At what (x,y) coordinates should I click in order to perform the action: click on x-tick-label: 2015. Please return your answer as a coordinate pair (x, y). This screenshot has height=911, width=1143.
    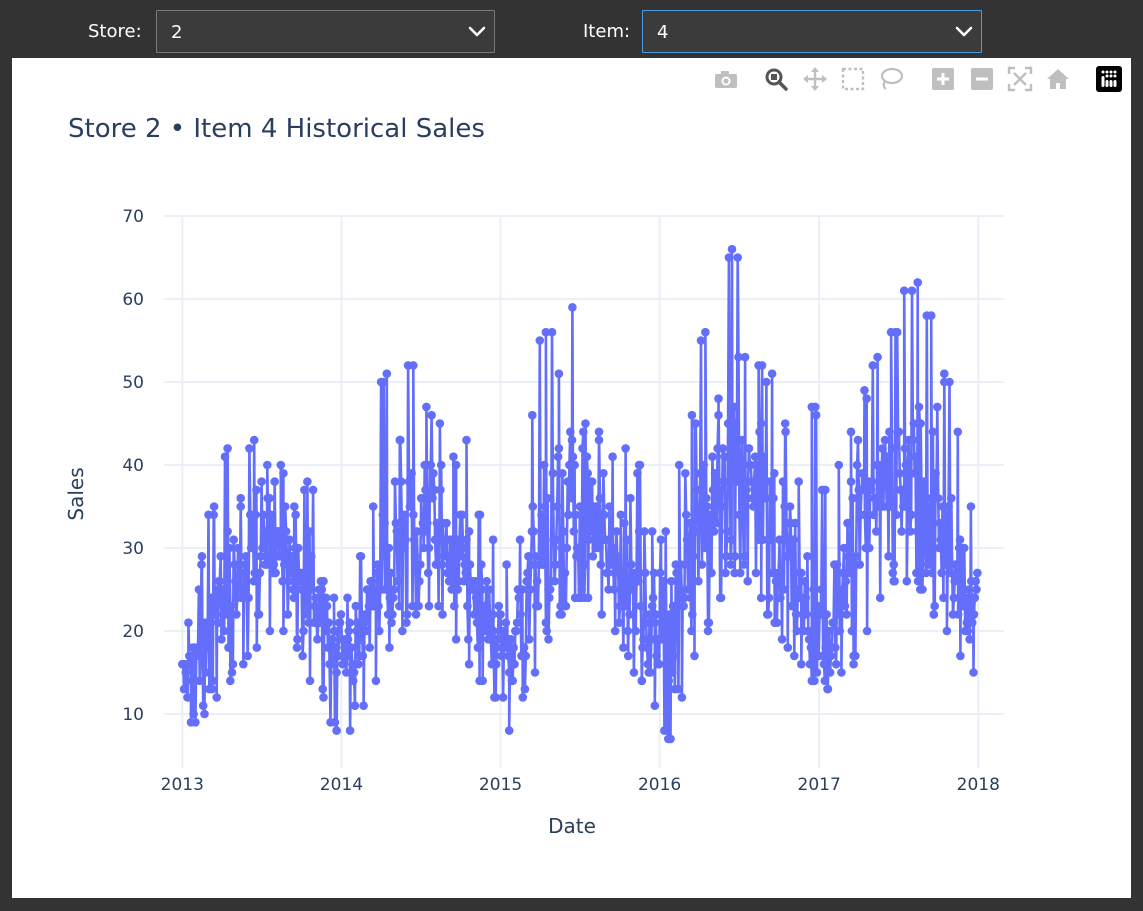
    Looking at the image, I should click on (500, 785).